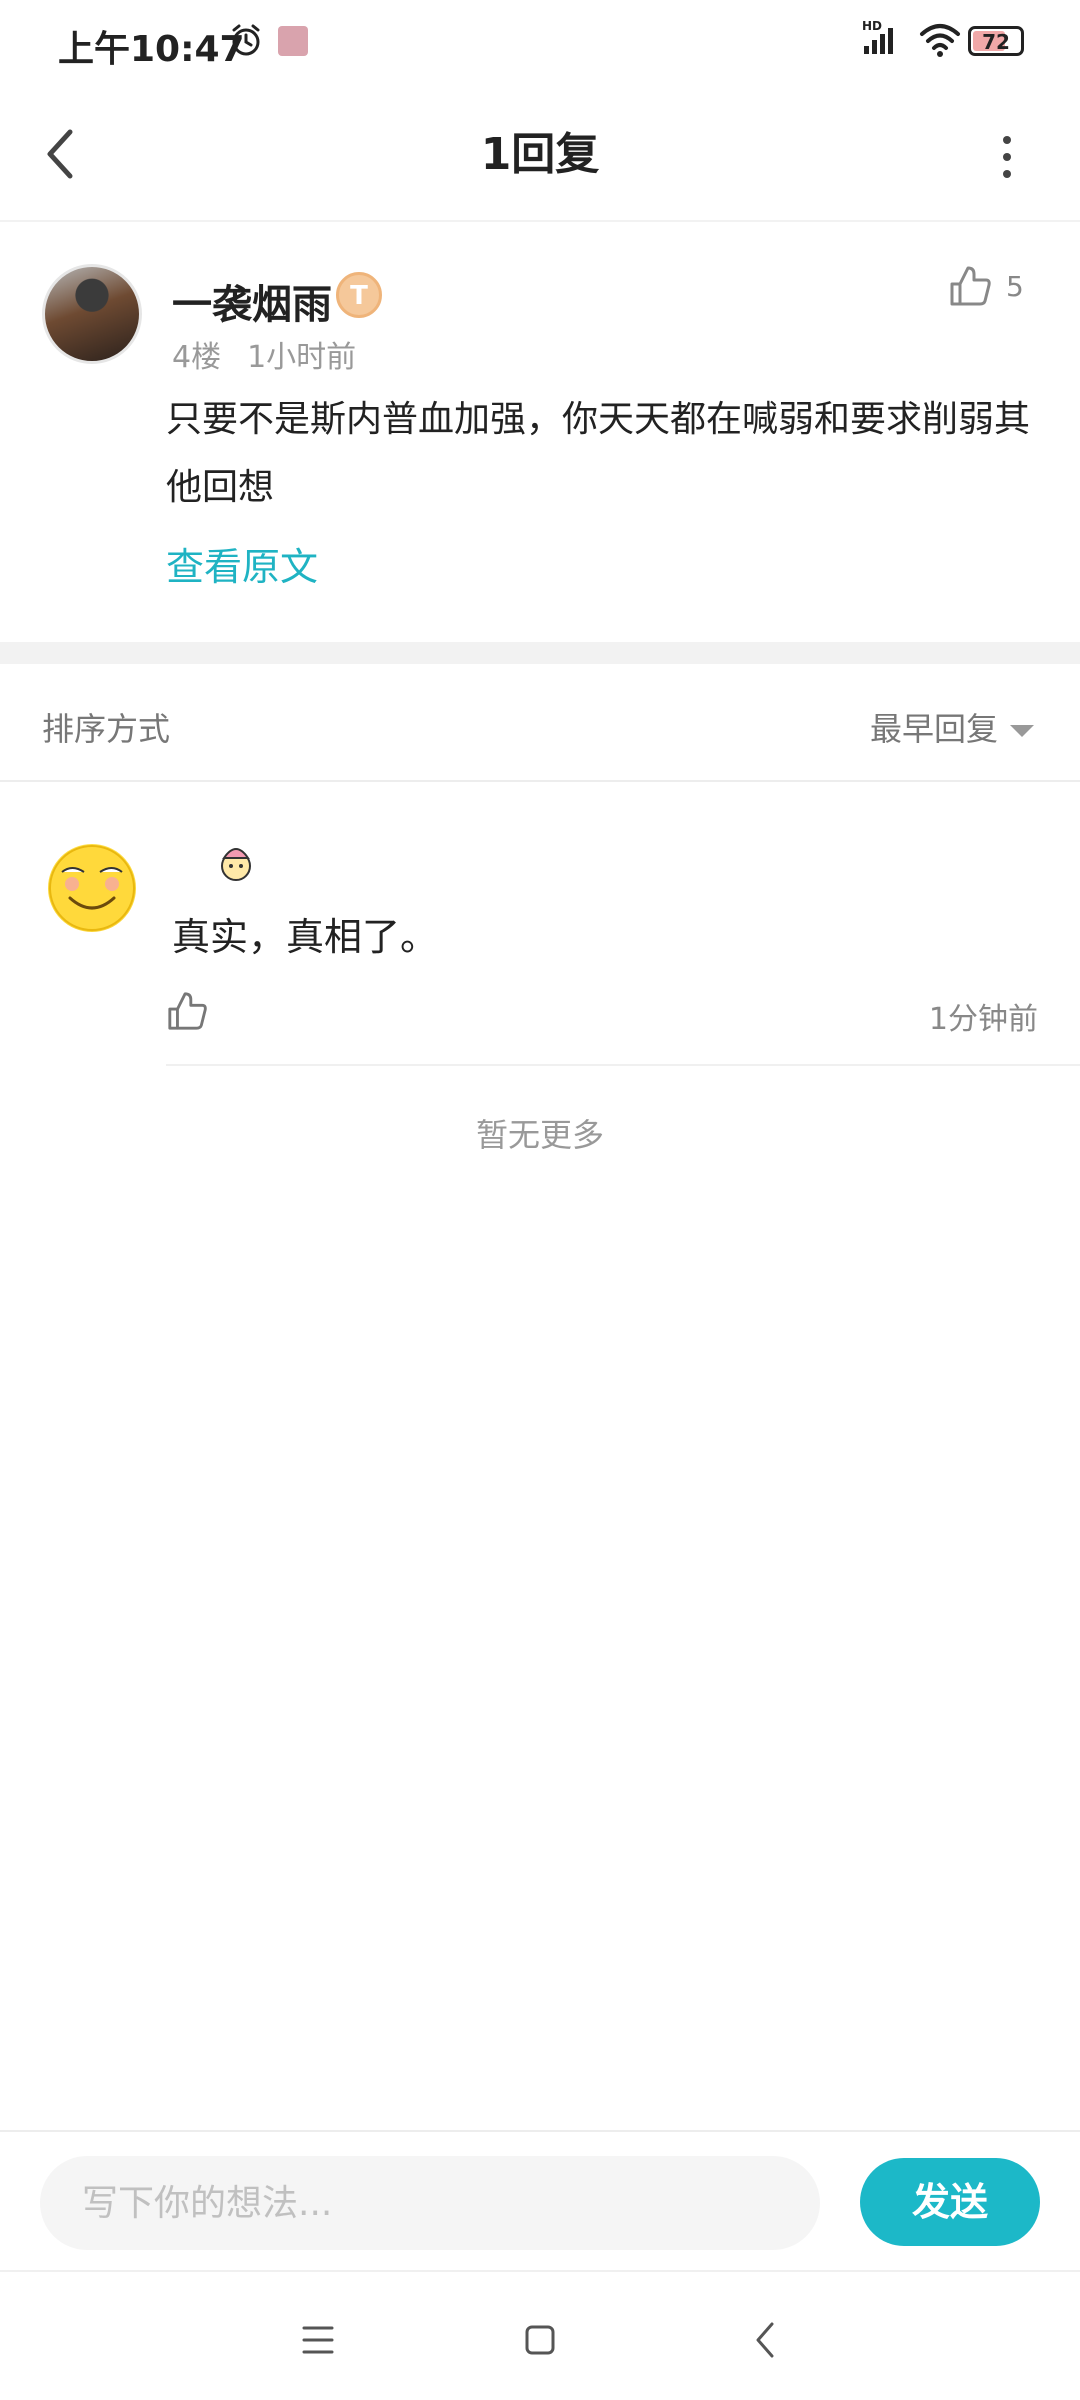 This screenshot has width=1080, height=2400. What do you see at coordinates (430, 2203) in the screenshot?
I see `comment-input` at bounding box center [430, 2203].